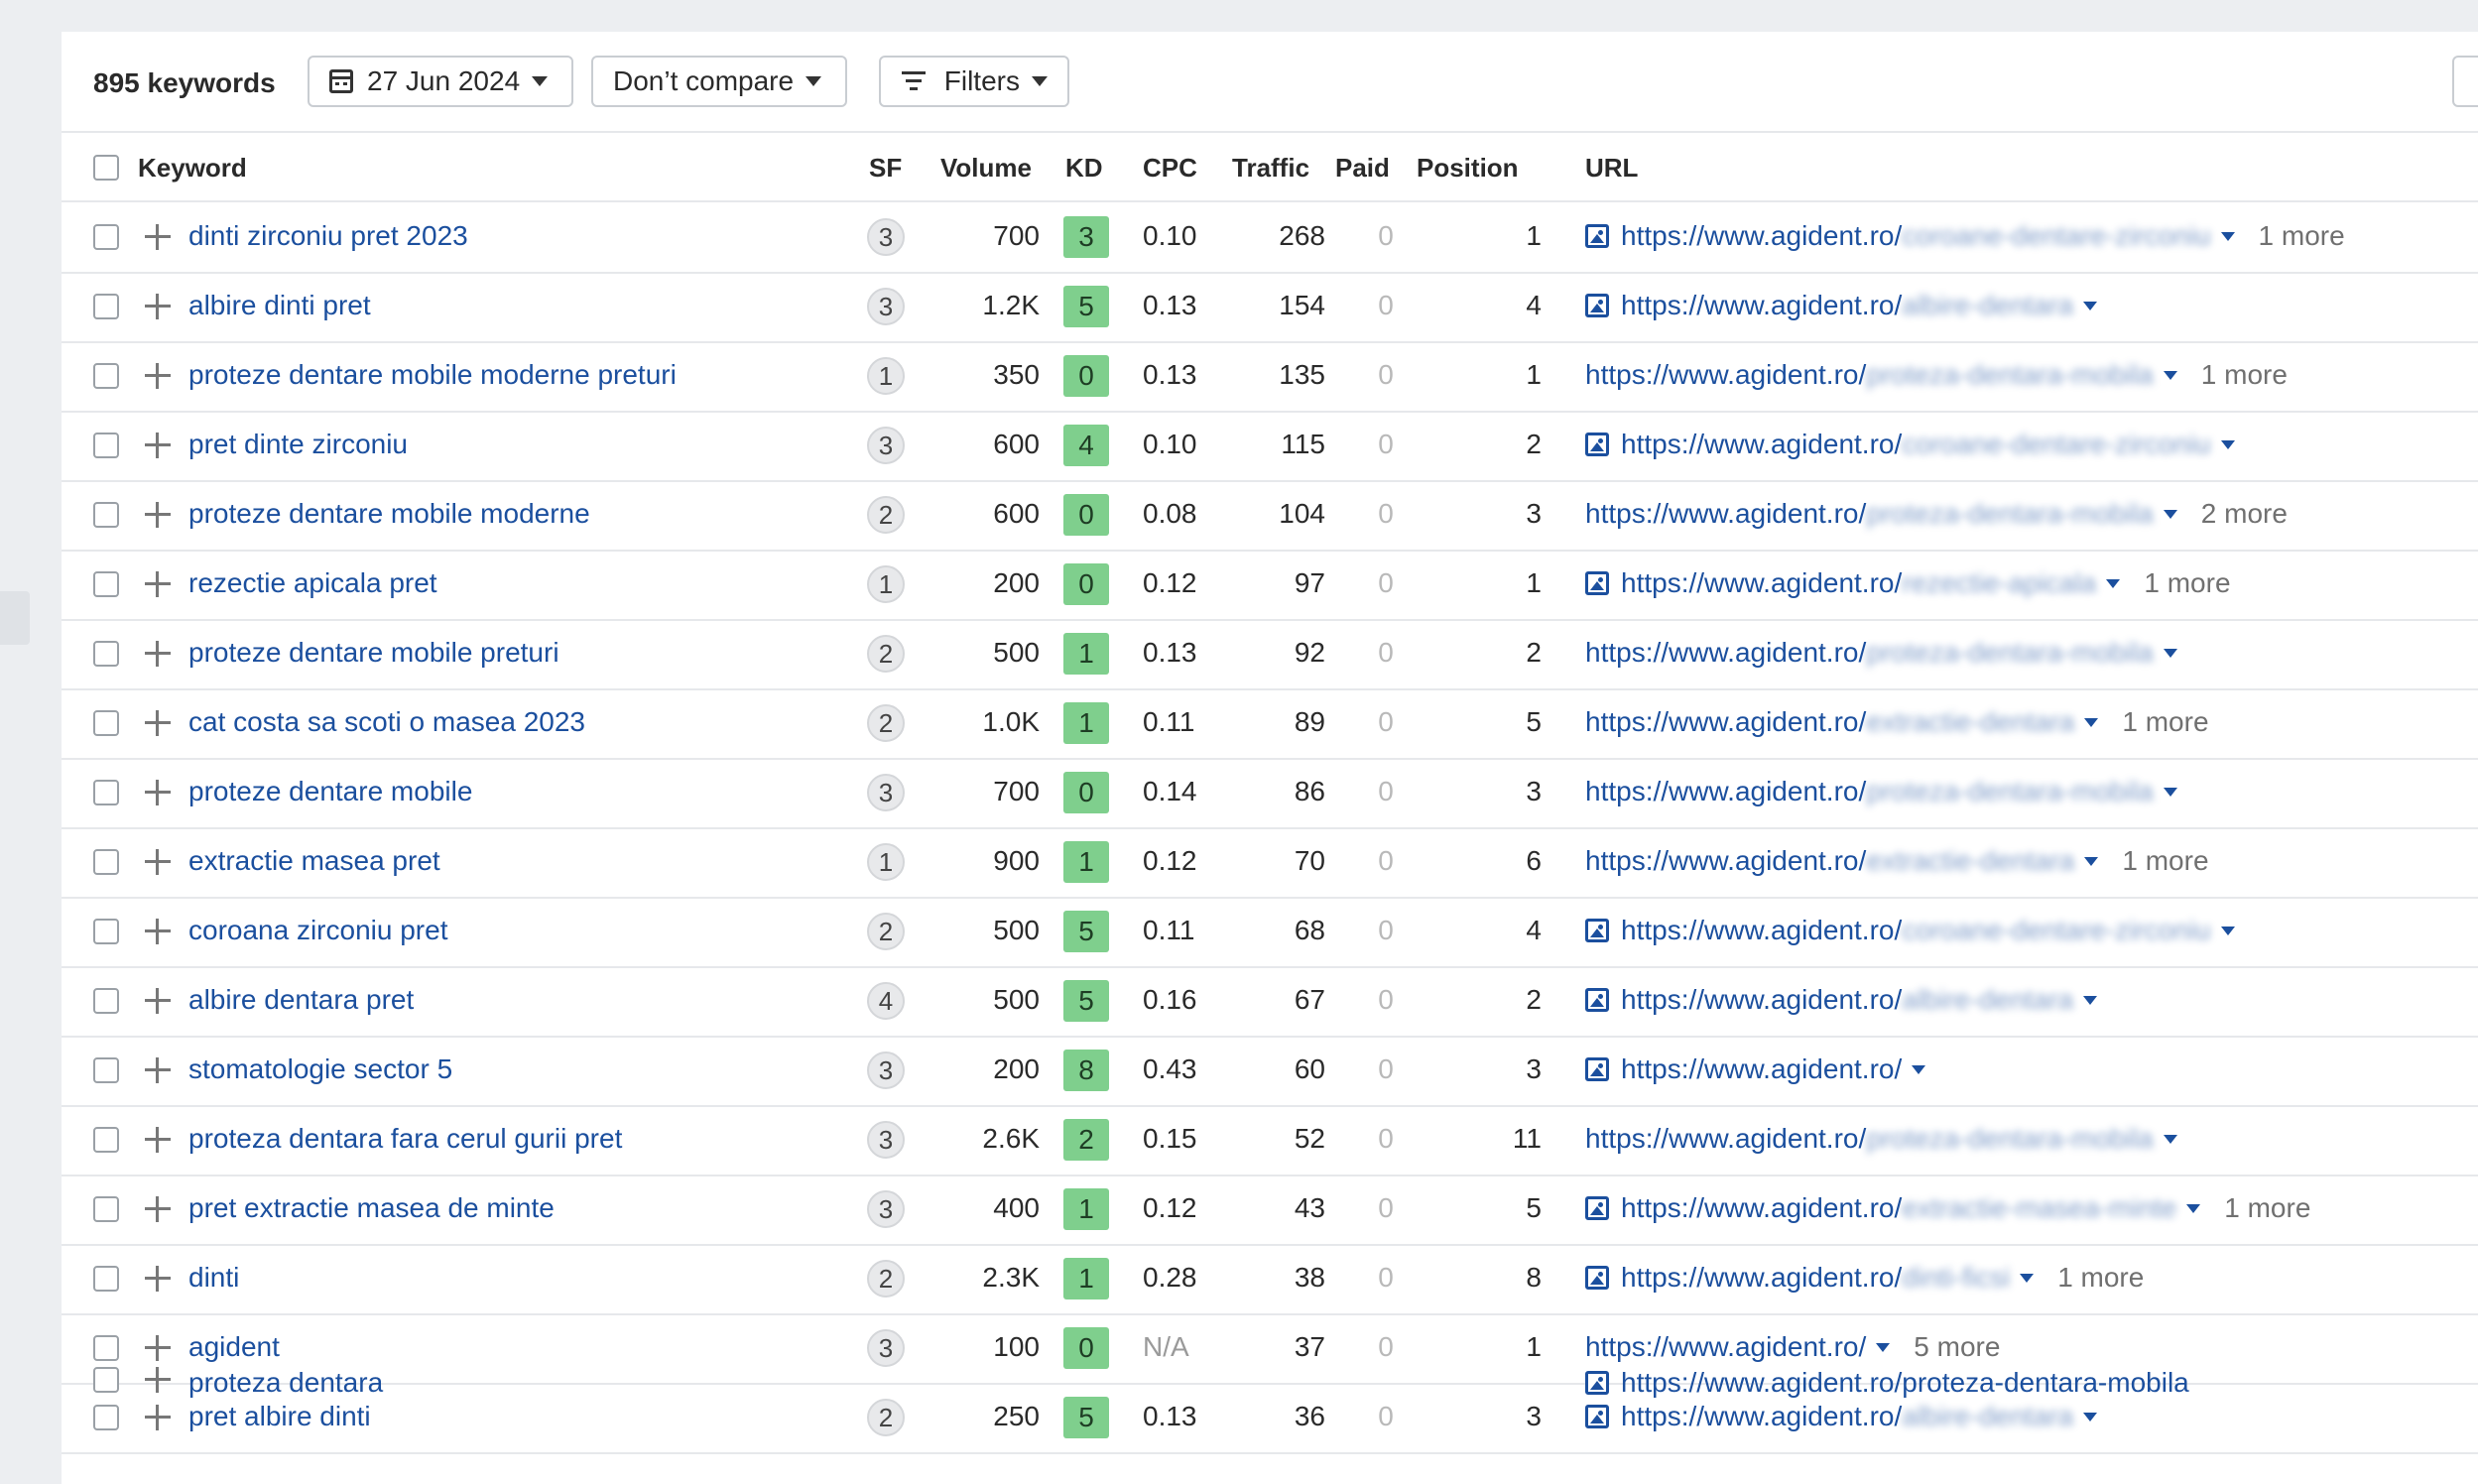  I want to click on url-path: extractie-dentara, so click(1970, 722).